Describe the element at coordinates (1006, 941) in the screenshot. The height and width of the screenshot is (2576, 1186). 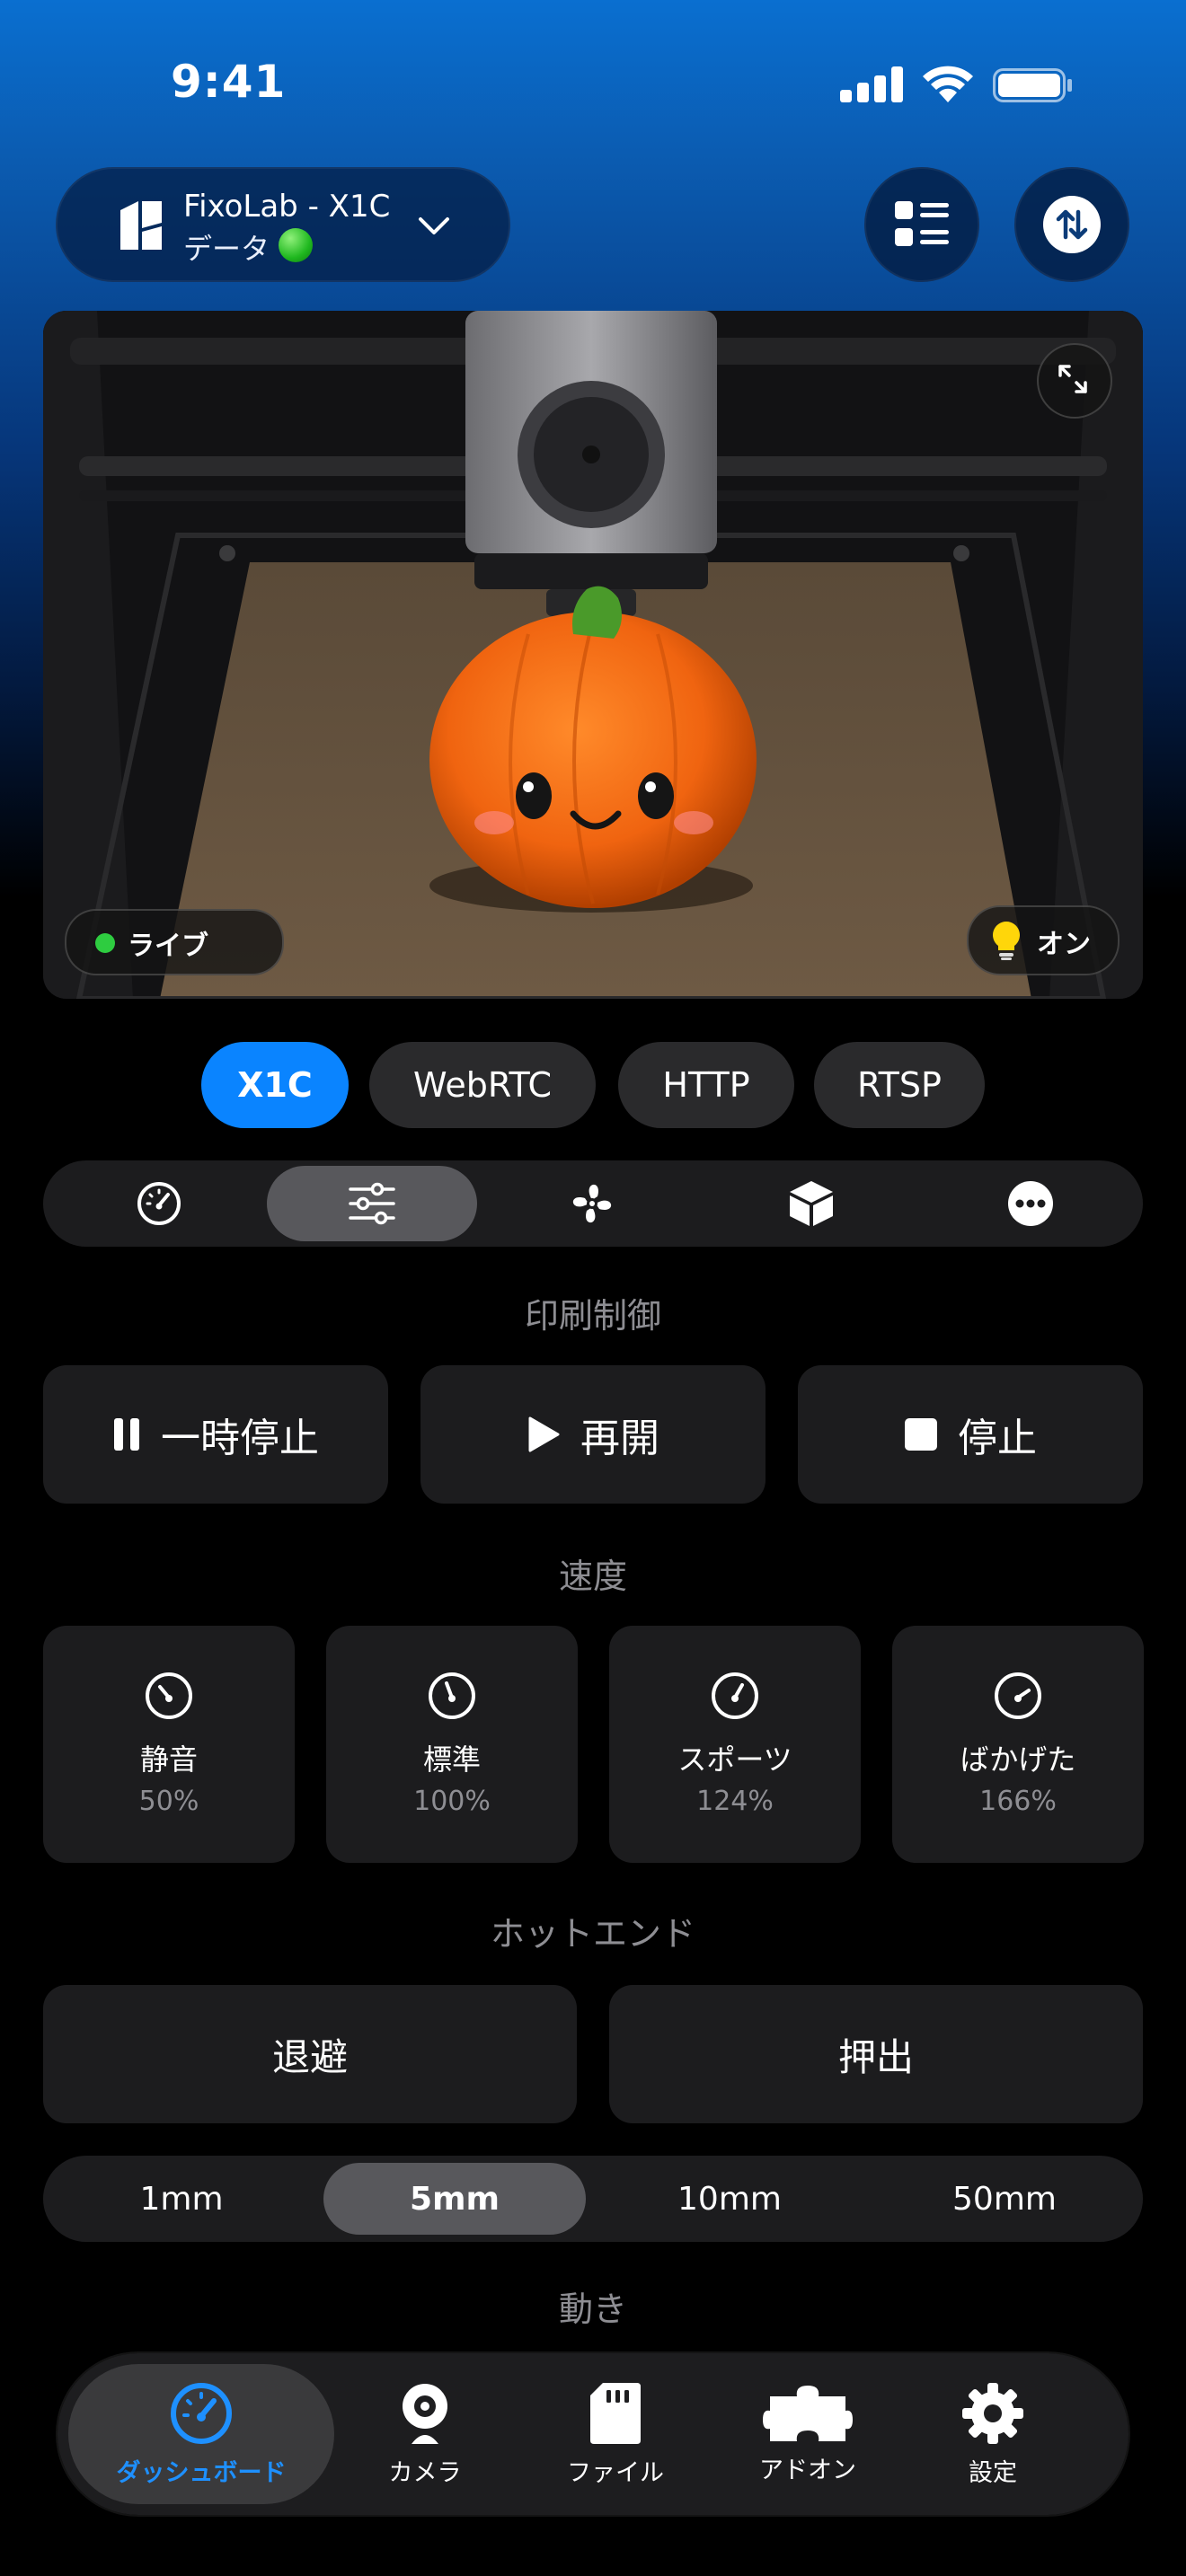
I see `lightbulb-icon` at that location.